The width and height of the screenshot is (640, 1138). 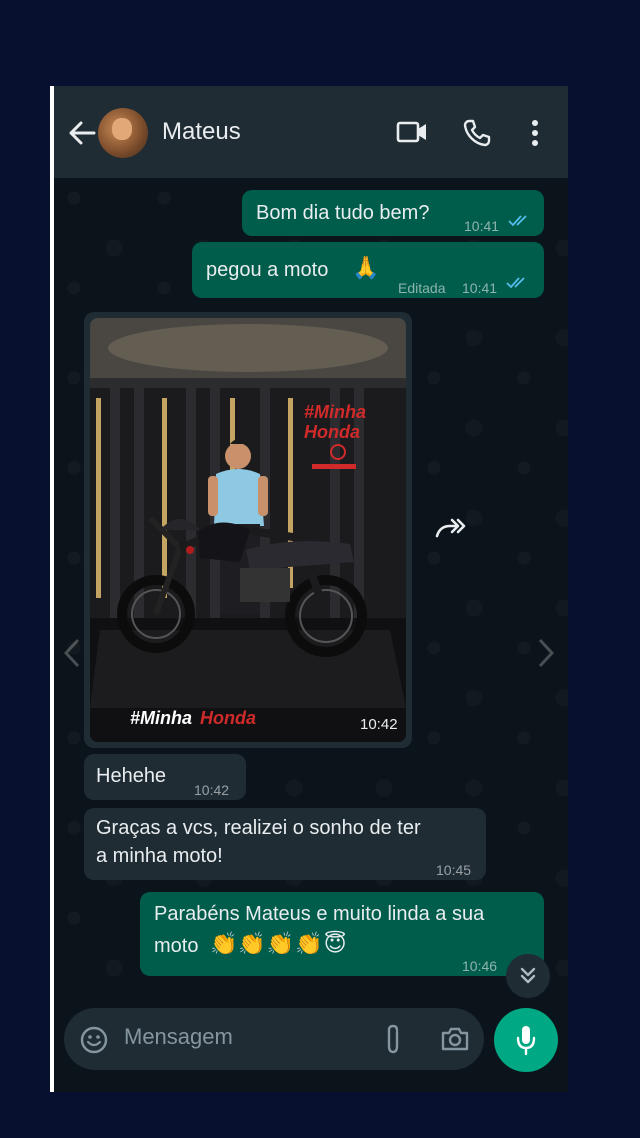 I want to click on scroll-to-bottom-button, so click(x=528, y=976).